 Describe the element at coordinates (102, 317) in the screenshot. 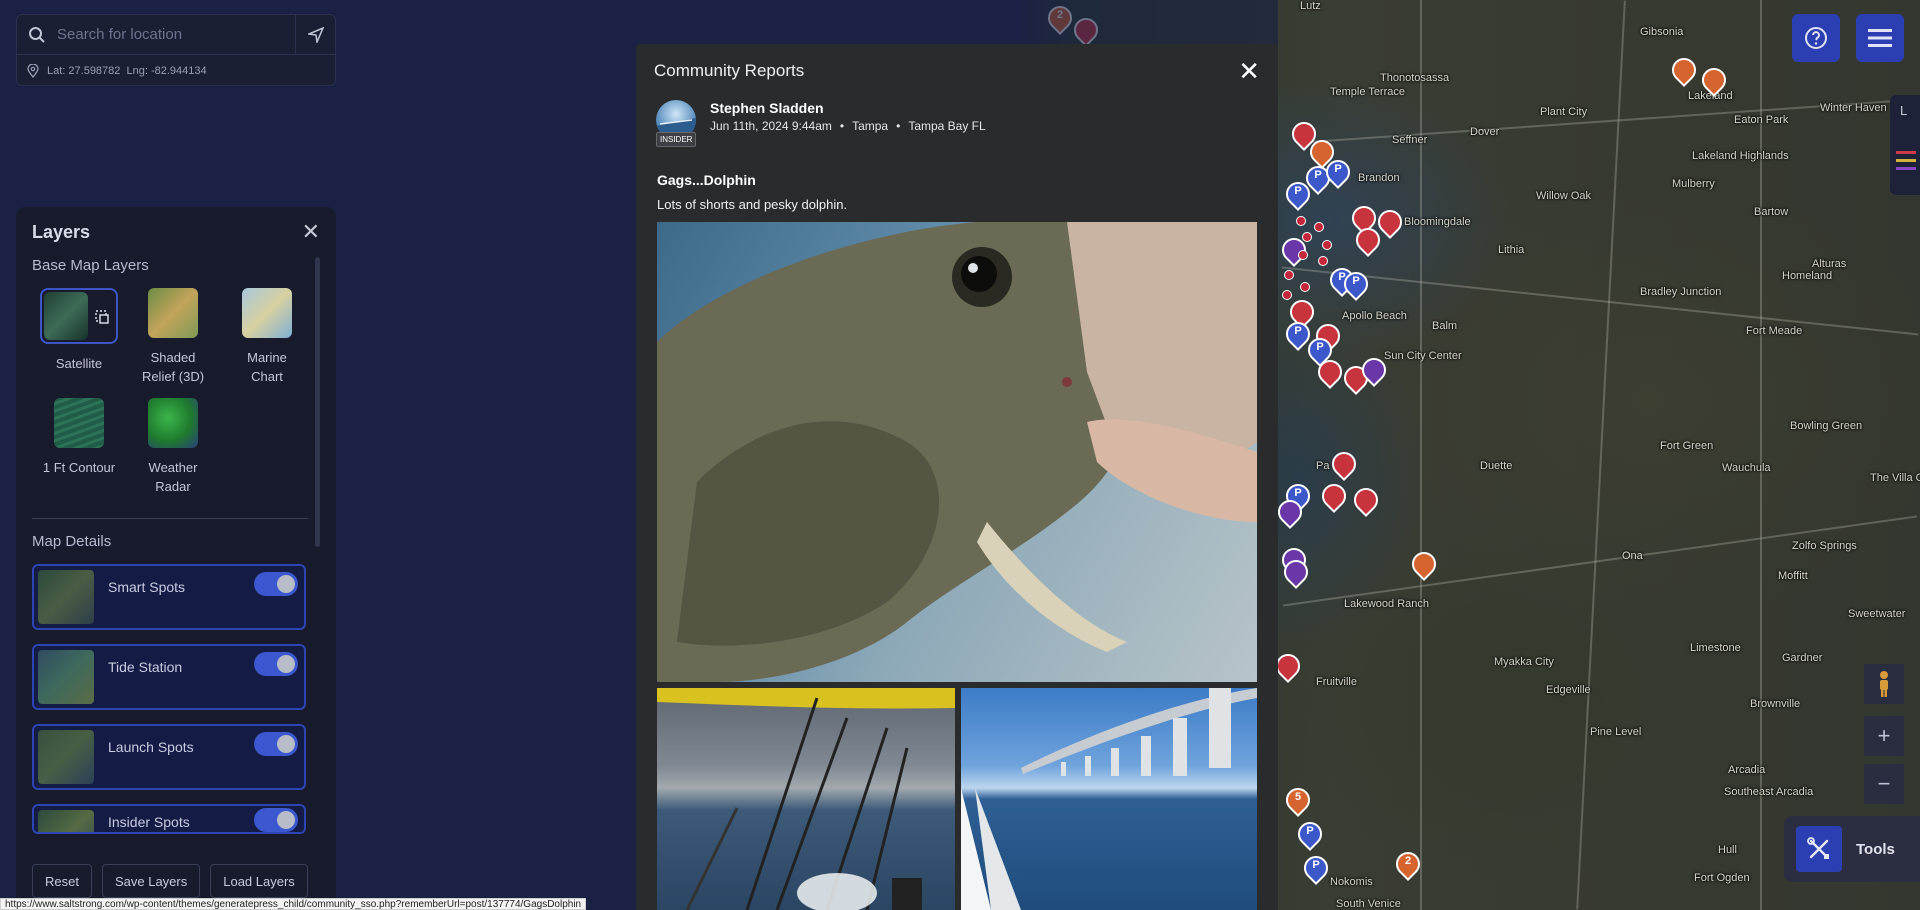

I see `select-check-icon` at that location.